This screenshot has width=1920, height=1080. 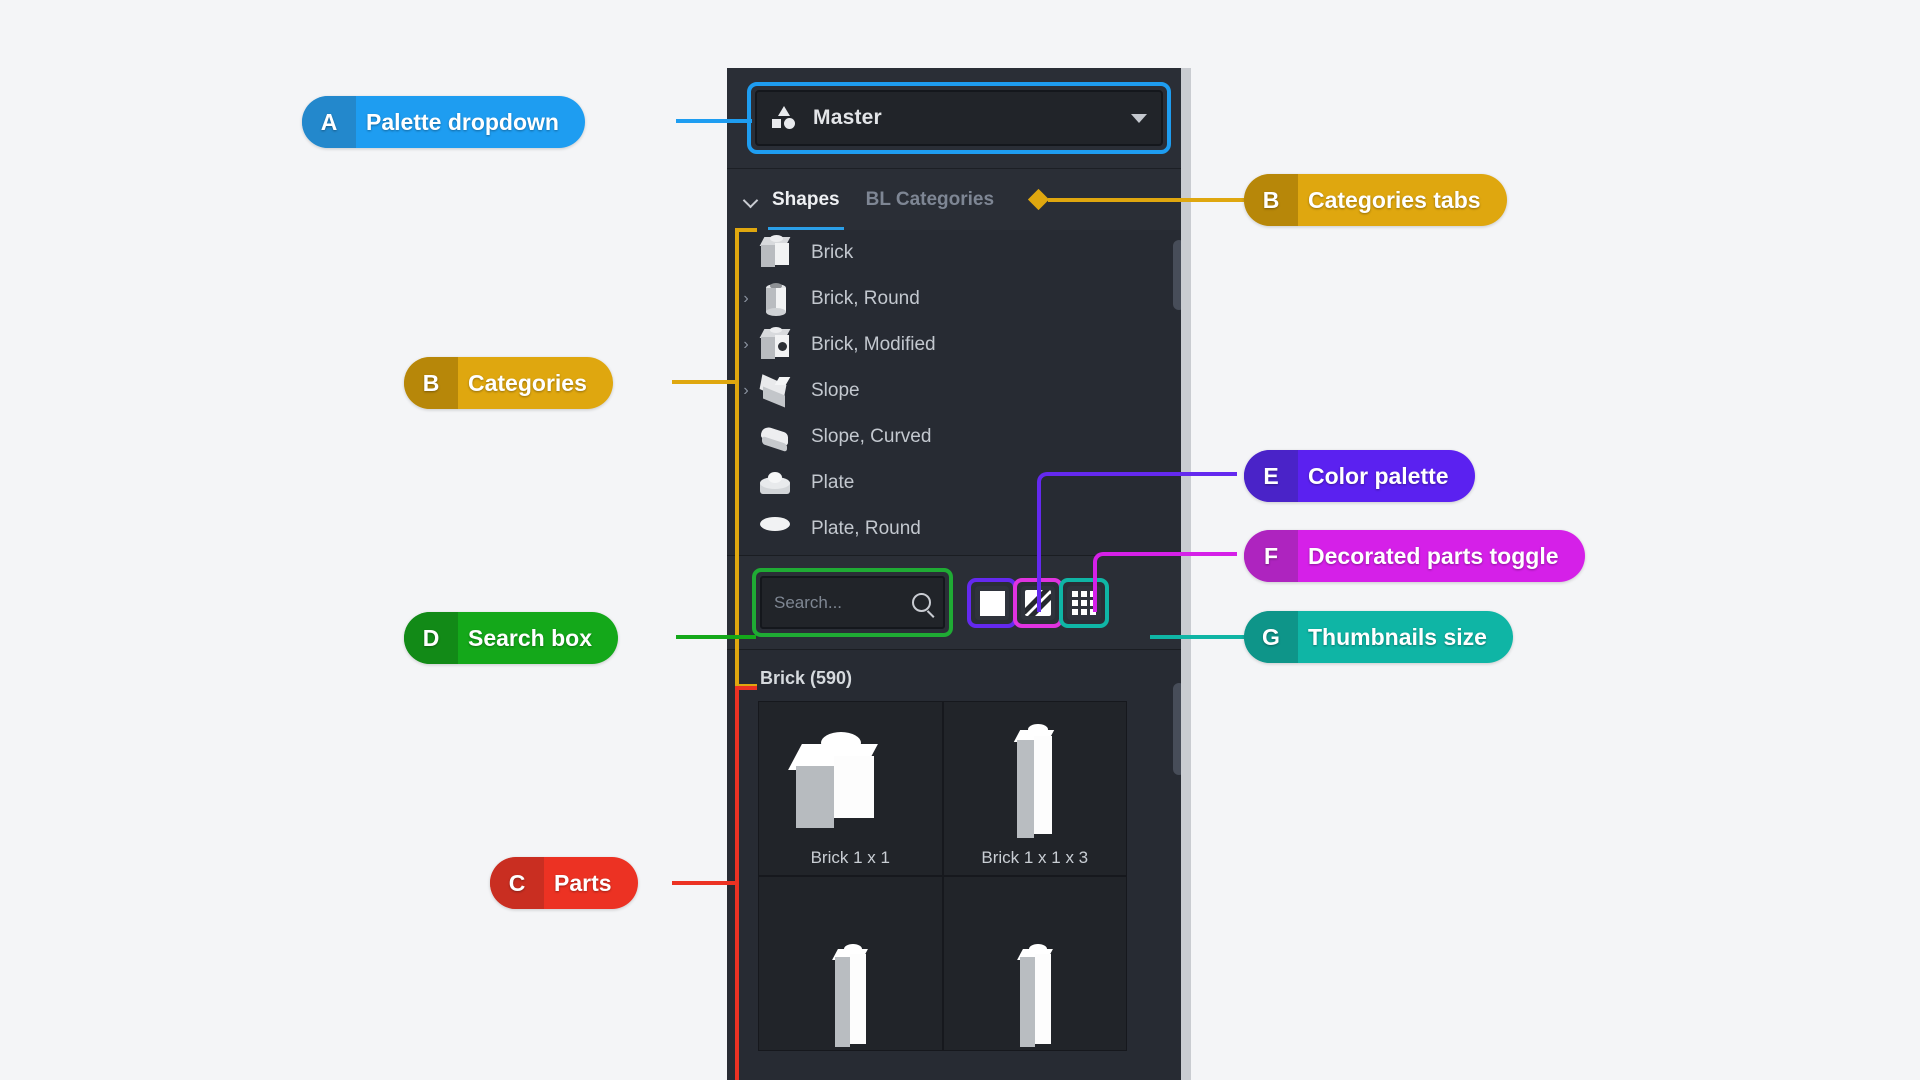 I want to click on callout-b-categories: B Categories, so click(x=508, y=383).